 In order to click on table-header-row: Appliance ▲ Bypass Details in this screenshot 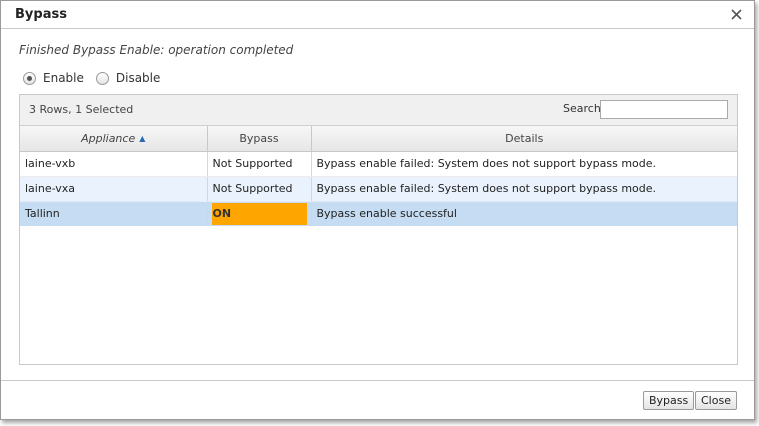, I will do `click(378, 139)`.